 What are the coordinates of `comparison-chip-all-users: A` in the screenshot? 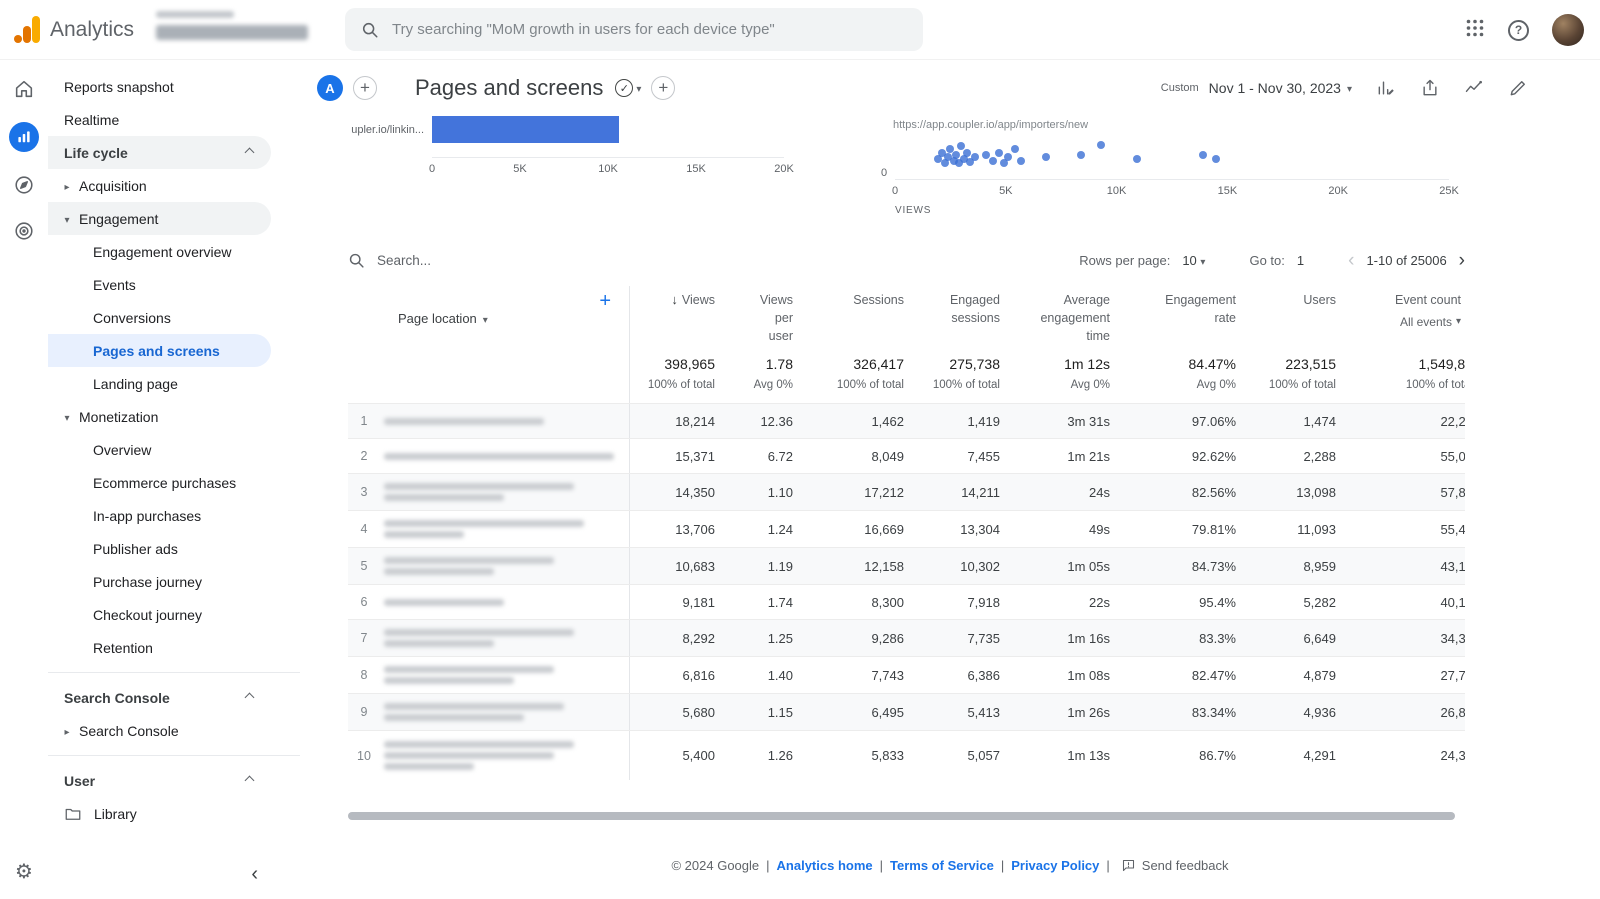 It's located at (330, 88).